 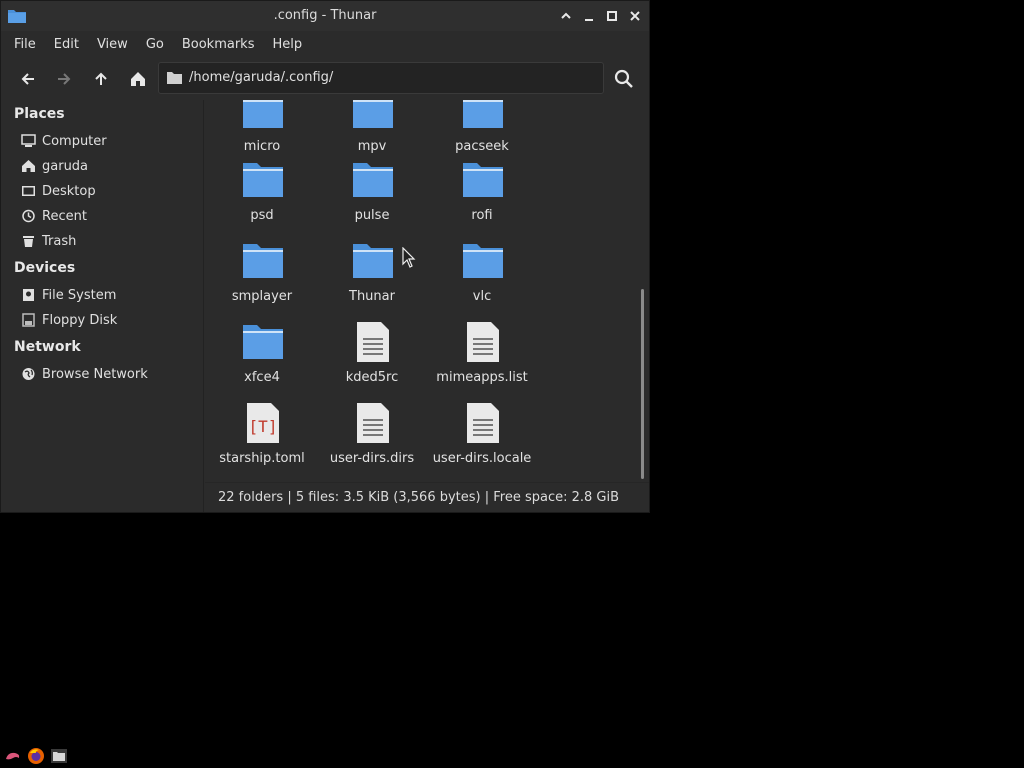 What do you see at coordinates (39, 114) in the screenshot?
I see `places-heading: Places` at bounding box center [39, 114].